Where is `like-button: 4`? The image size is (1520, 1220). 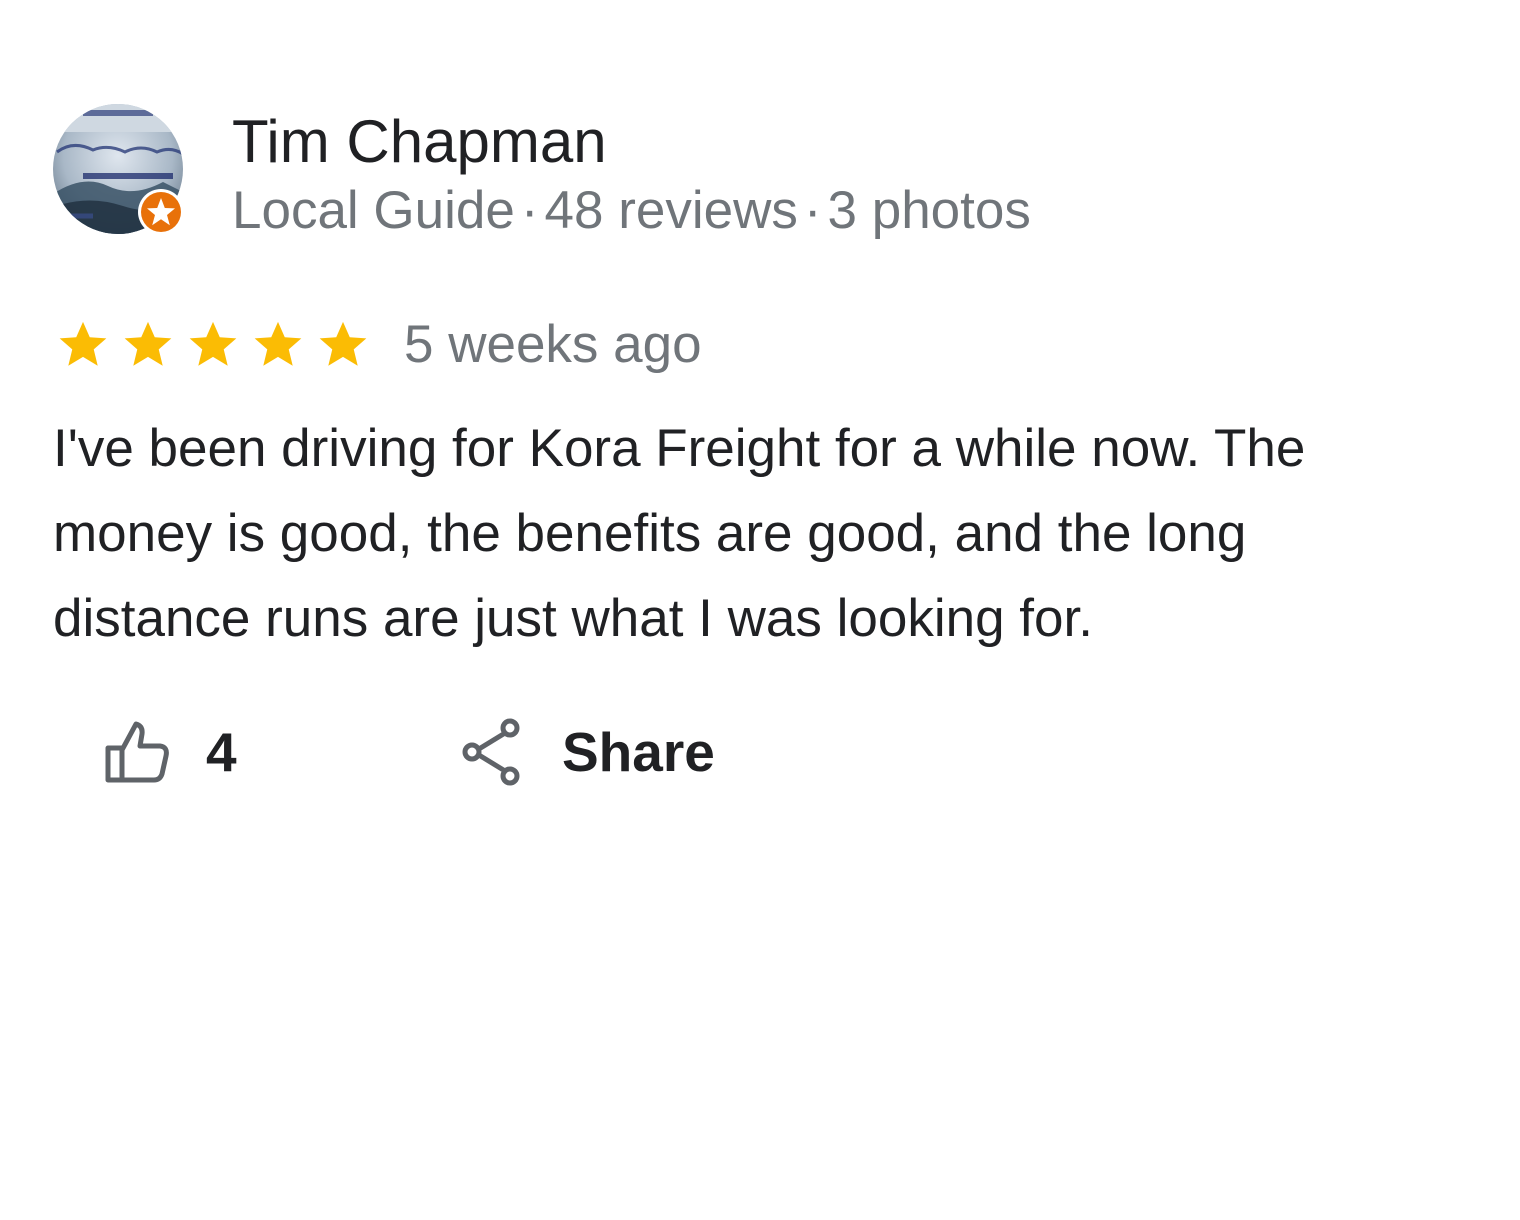
like-button: 4 is located at coordinates (168, 752).